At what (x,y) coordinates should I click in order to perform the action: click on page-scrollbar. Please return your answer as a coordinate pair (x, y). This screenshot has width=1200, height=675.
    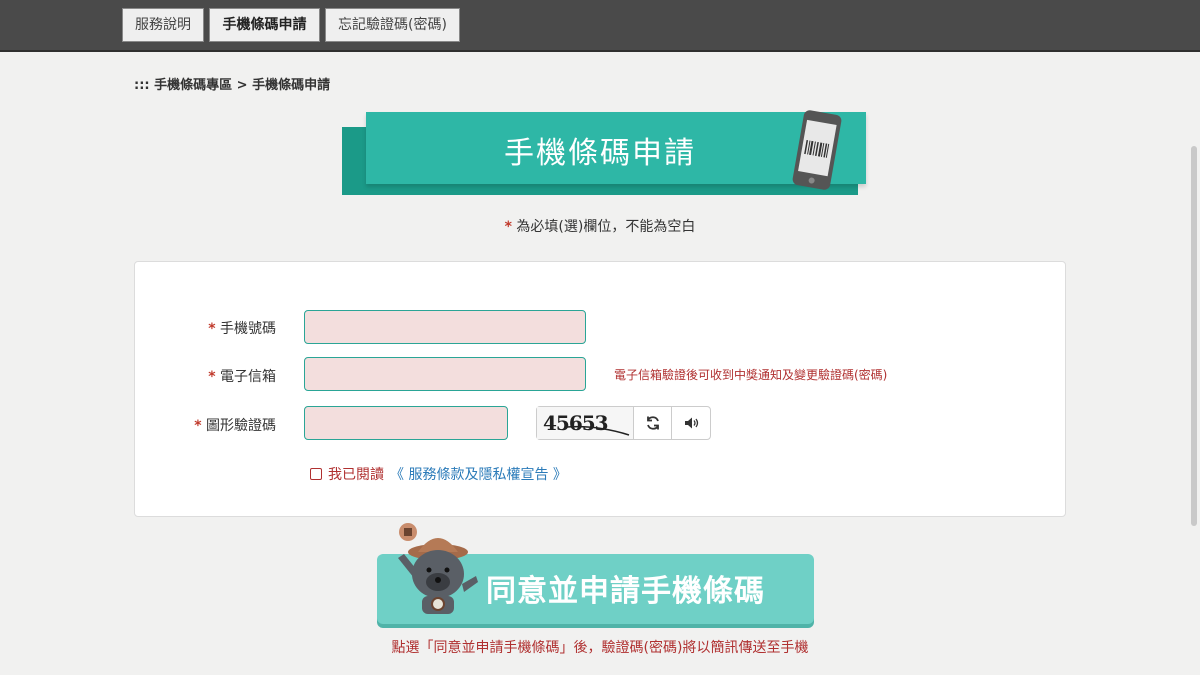
    Looking at the image, I should click on (1194, 336).